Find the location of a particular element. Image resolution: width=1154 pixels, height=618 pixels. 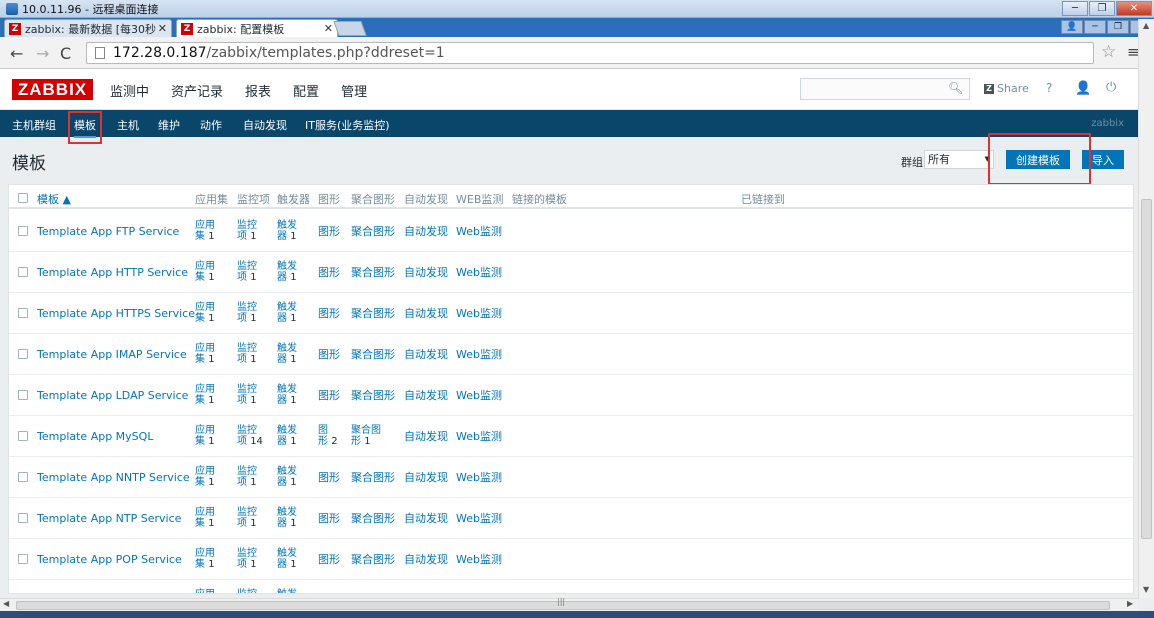

back-arrow-icon: ← is located at coordinates (16, 53).